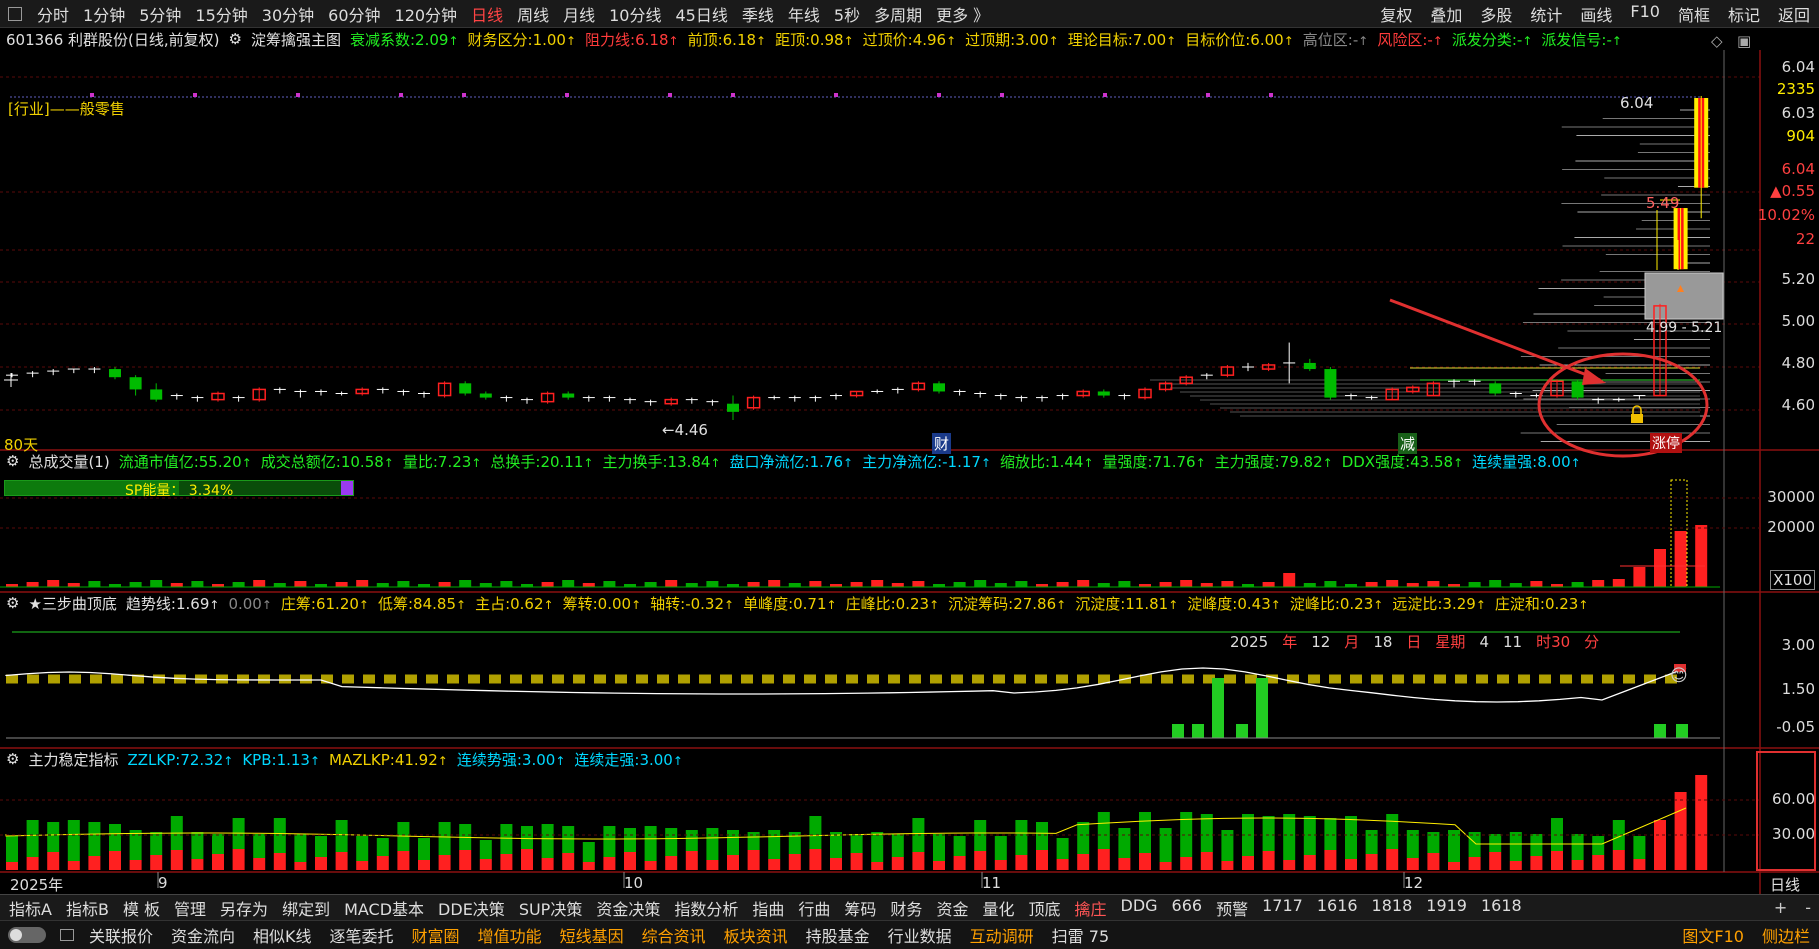 This screenshot has height=949, width=1819. Describe the element at coordinates (1446, 908) in the screenshot. I see `indicator-tab-25: 1919` at that location.